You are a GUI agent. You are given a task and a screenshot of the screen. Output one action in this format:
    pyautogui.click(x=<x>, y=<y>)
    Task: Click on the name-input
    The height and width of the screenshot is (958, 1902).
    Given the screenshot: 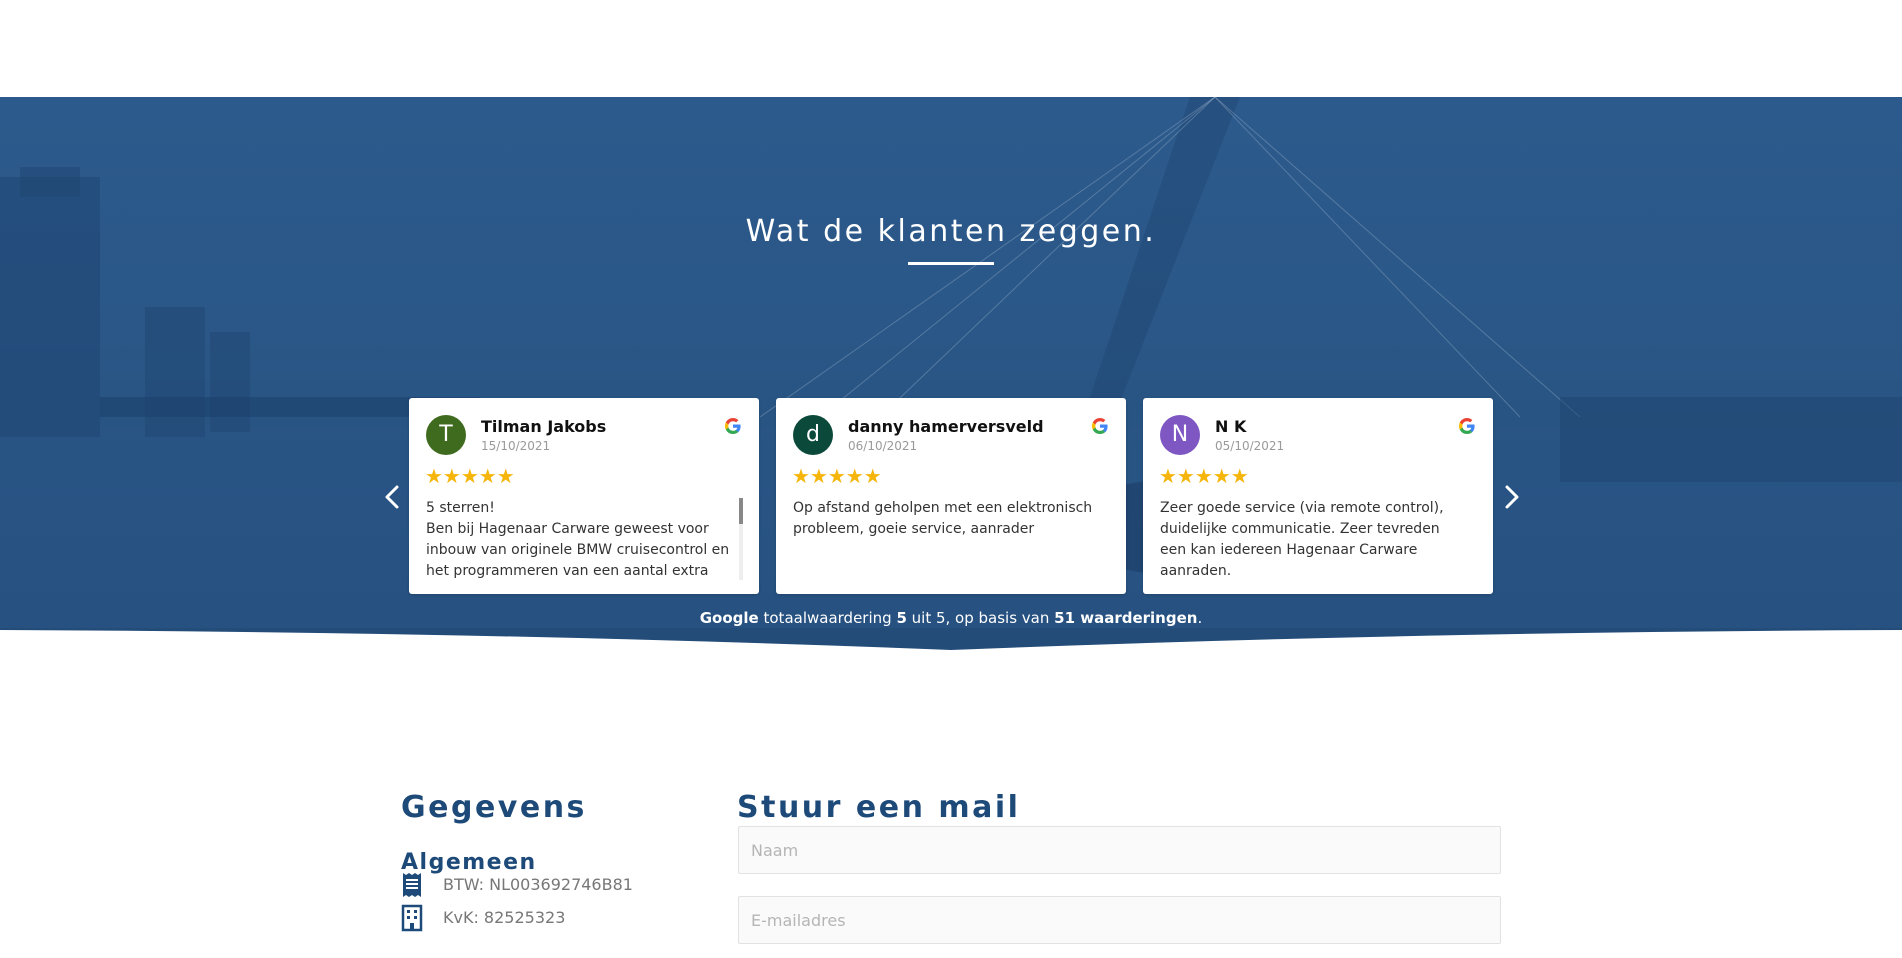 What is the action you would take?
    pyautogui.click(x=1119, y=850)
    